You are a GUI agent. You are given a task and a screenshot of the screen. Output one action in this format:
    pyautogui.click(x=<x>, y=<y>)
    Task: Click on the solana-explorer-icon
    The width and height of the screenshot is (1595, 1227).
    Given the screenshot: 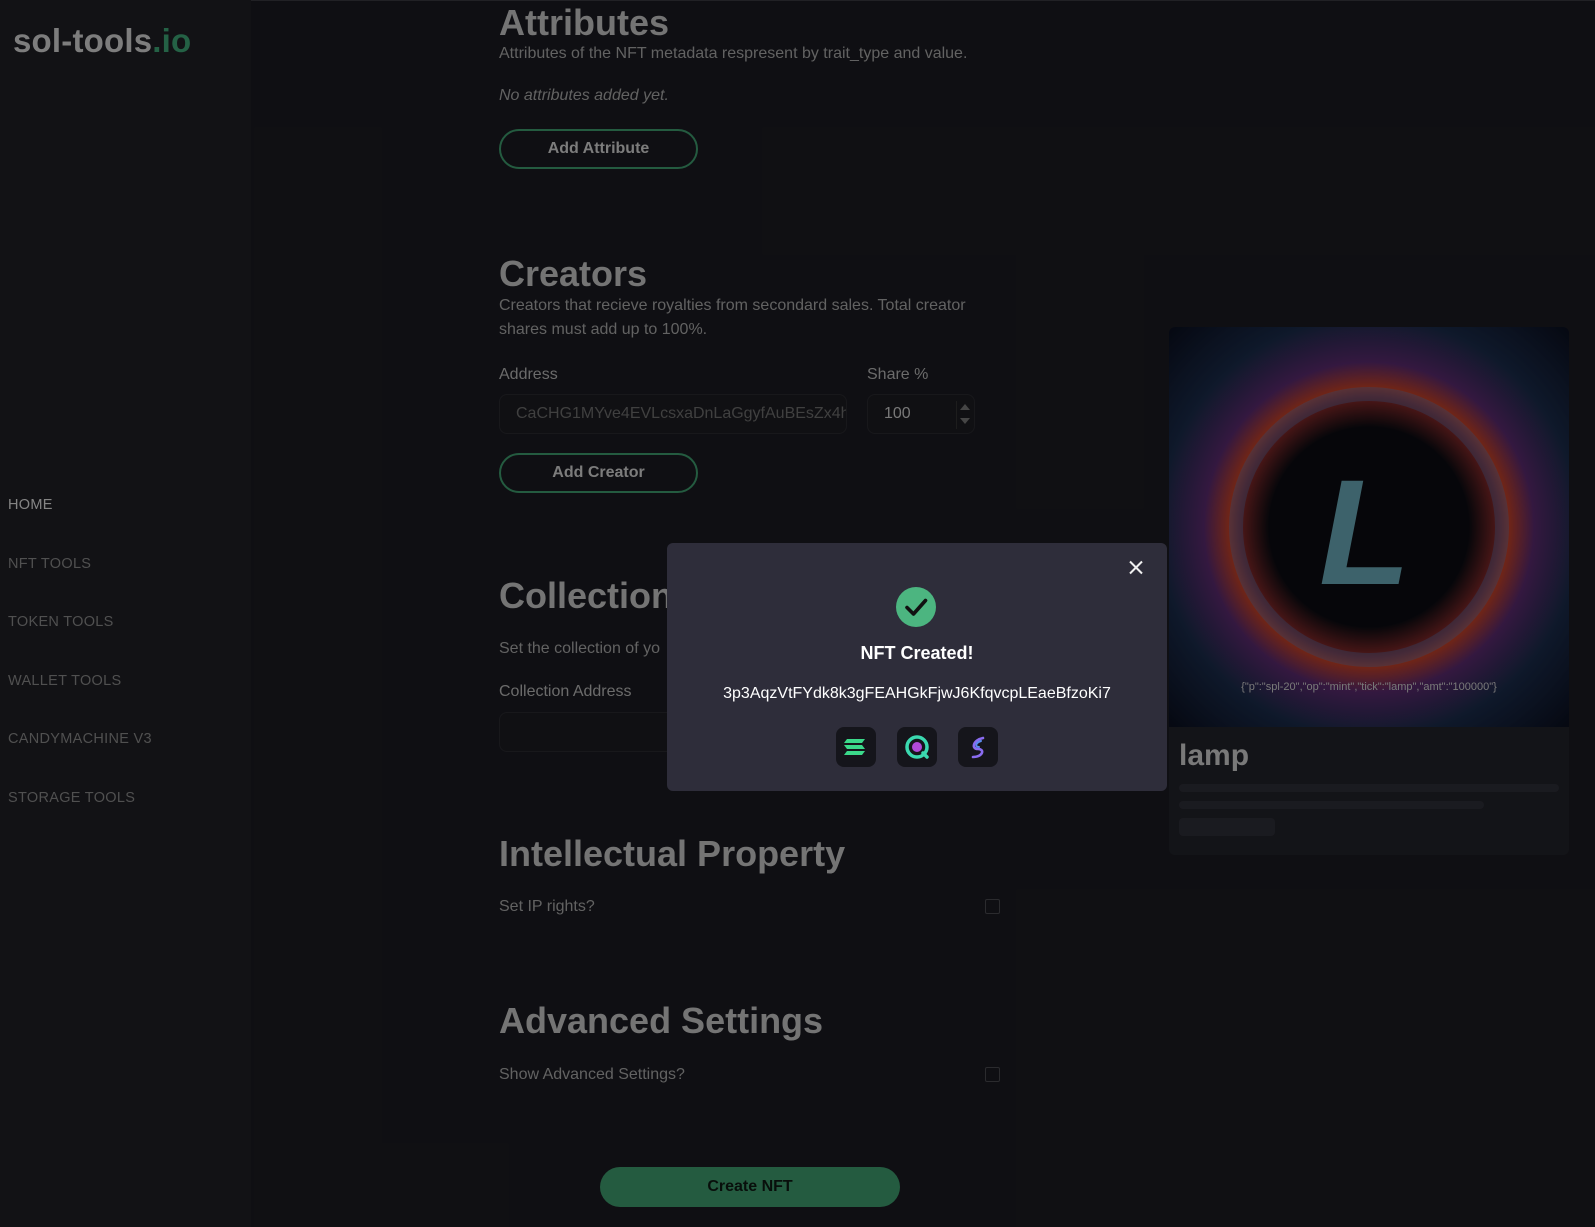 What is the action you would take?
    pyautogui.click(x=978, y=747)
    